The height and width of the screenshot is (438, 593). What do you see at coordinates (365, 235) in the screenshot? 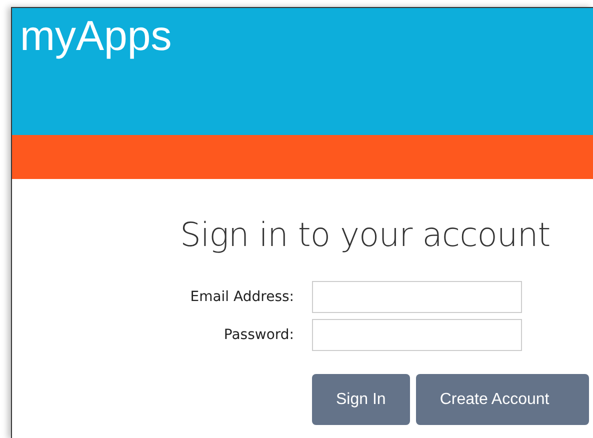
I see `form-heading: Sign in to your account` at bounding box center [365, 235].